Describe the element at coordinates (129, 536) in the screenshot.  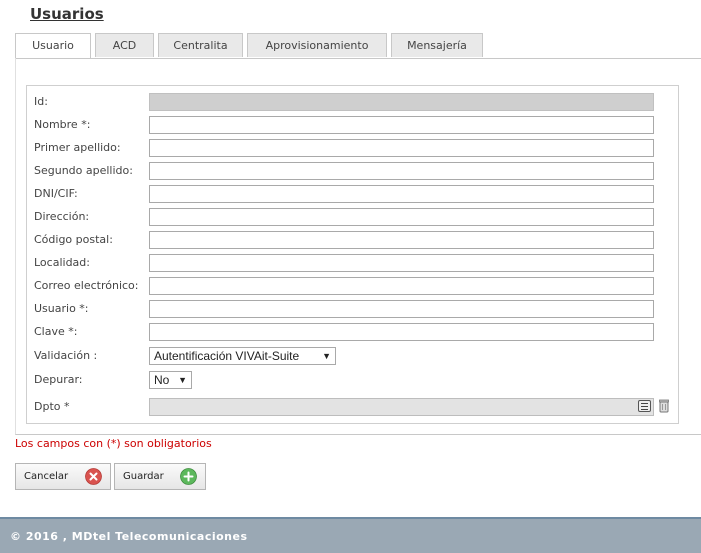
I see `copyright-text: © 2016 , MDtel Telecomunicaciones` at that location.